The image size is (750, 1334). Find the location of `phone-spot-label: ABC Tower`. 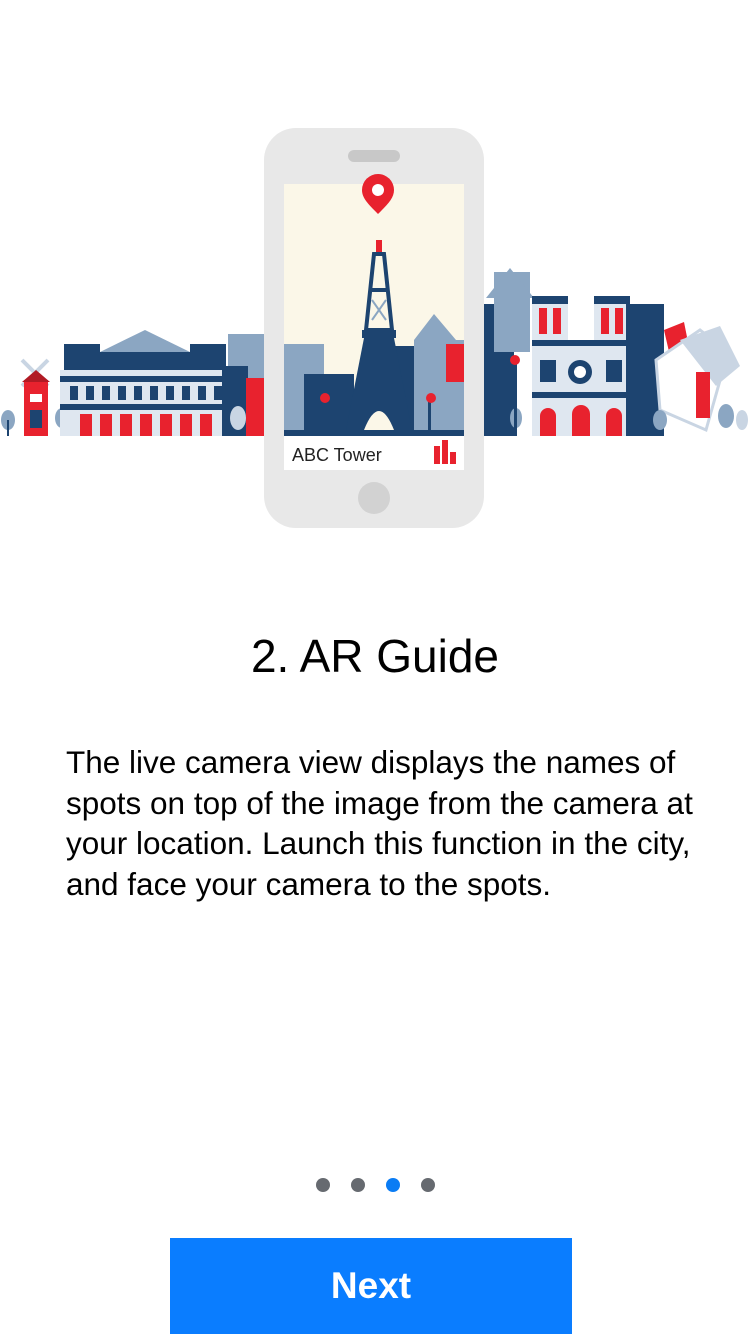

phone-spot-label: ABC Tower is located at coordinates (337, 455).